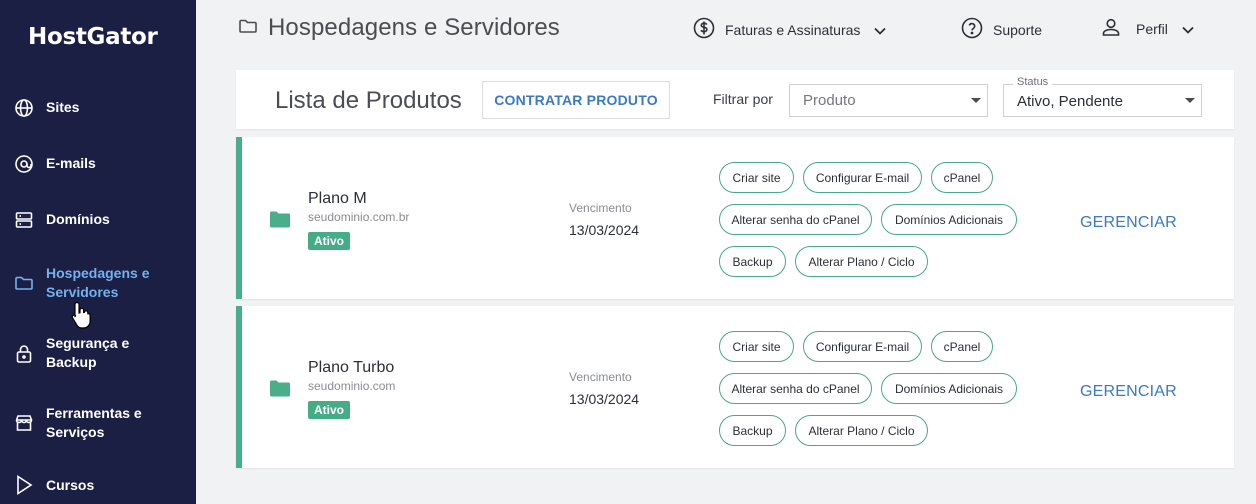 The height and width of the screenshot is (504, 1256). What do you see at coordinates (98, 423) in the screenshot?
I see `sidebar-item-ferramentas: Ferramentas e Serviços` at bounding box center [98, 423].